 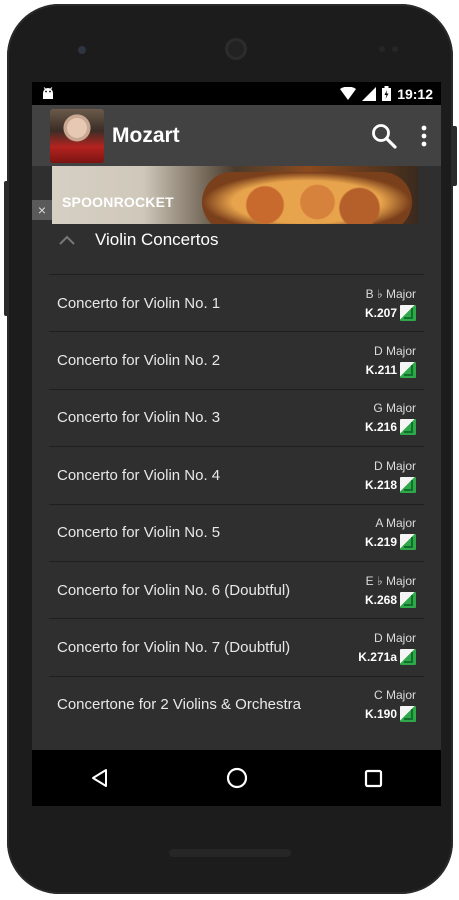 I want to click on front-camera, so click(x=236, y=49).